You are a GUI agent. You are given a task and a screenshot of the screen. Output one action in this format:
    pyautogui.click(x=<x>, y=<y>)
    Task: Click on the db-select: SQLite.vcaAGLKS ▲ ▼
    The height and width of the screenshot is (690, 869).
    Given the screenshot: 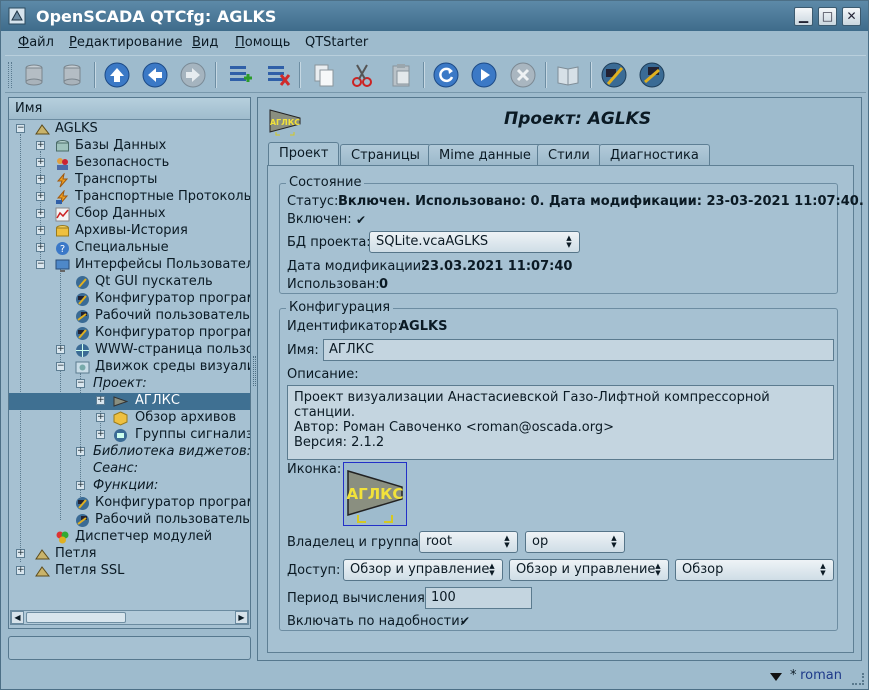 What is the action you would take?
    pyautogui.click(x=474, y=242)
    